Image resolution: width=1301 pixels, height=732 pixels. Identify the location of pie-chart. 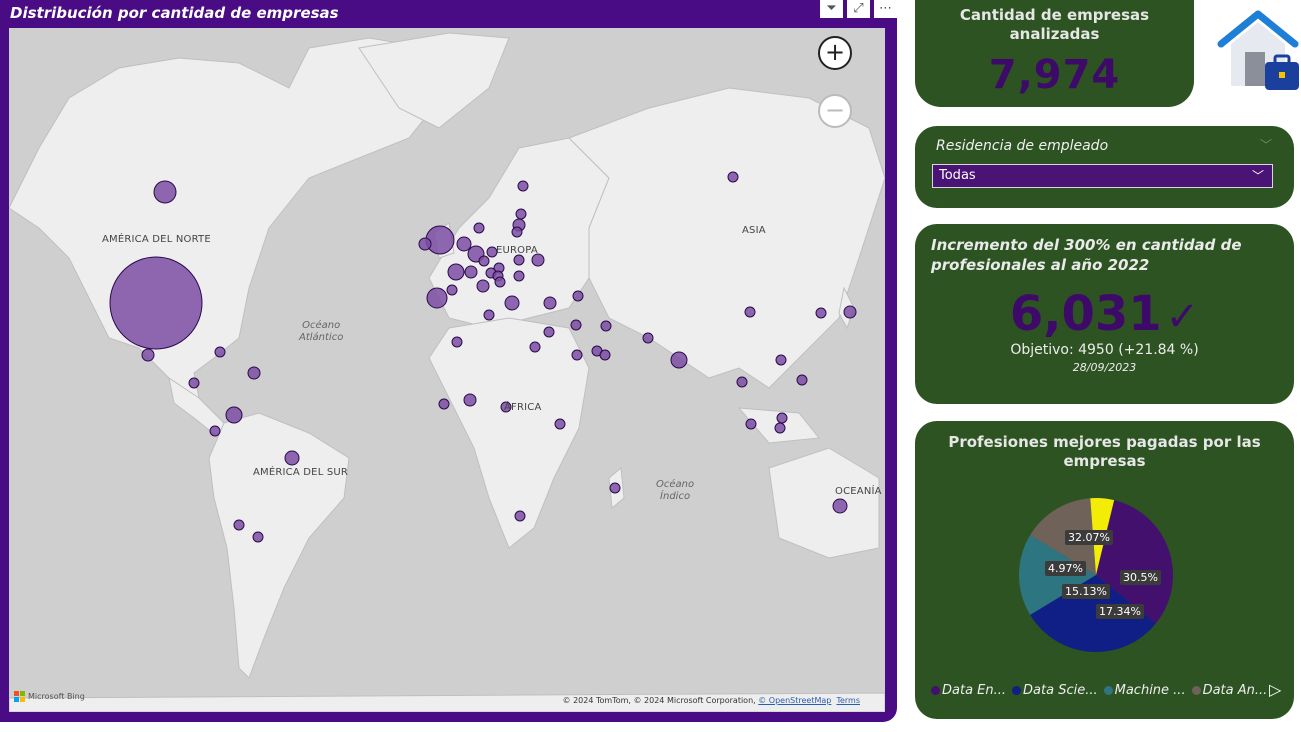
(1104, 570).